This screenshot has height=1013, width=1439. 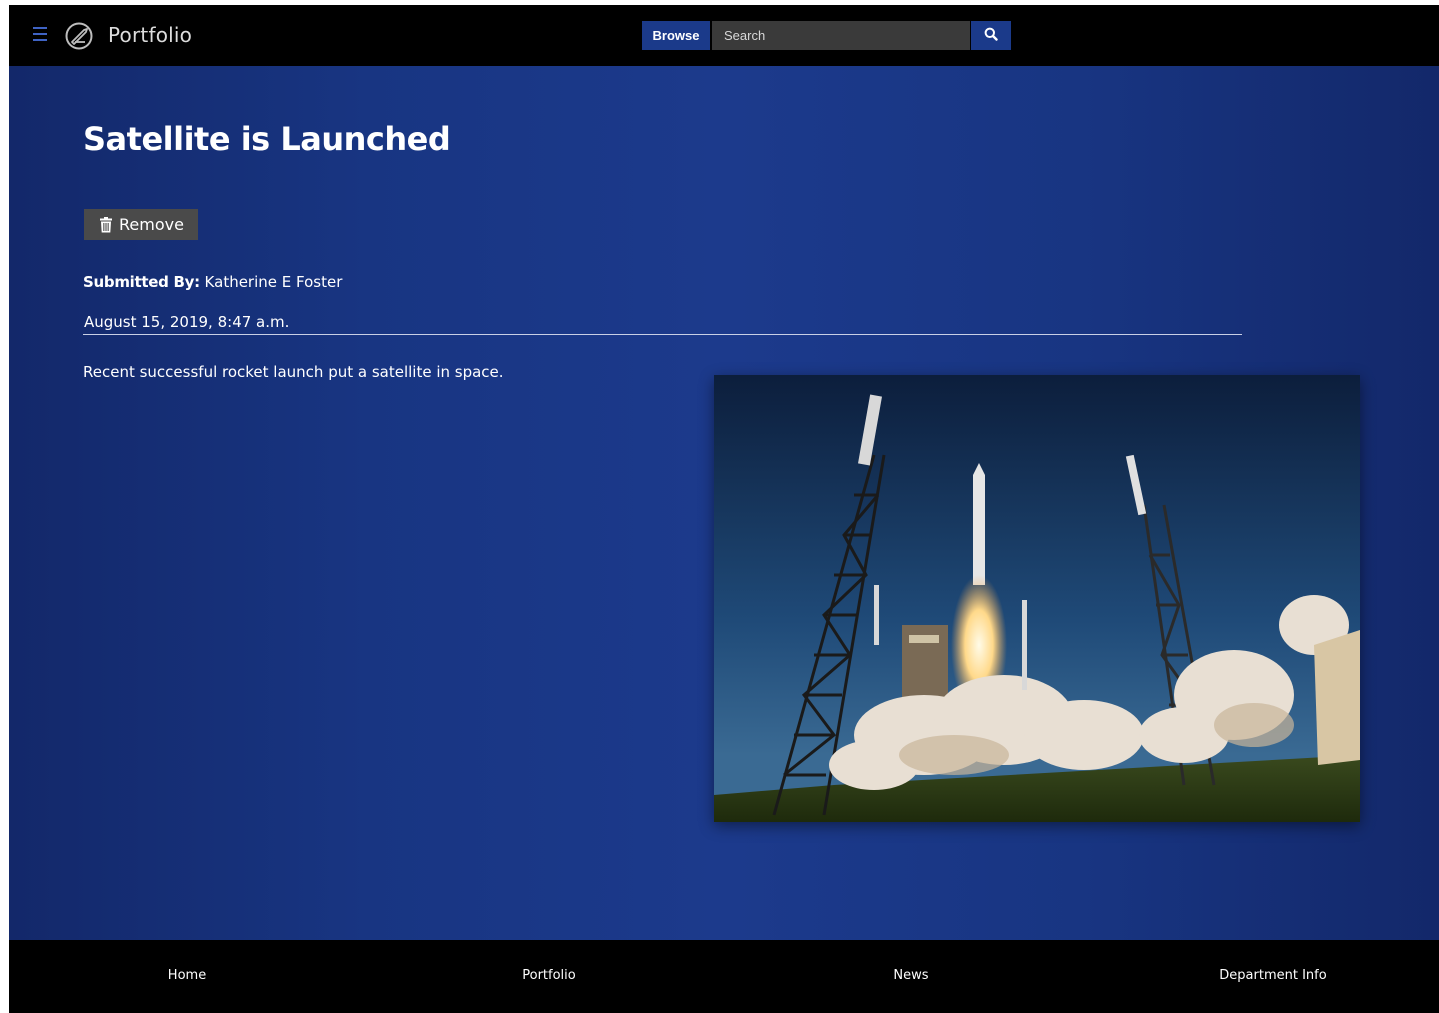 I want to click on search-icon, so click(x=991, y=34).